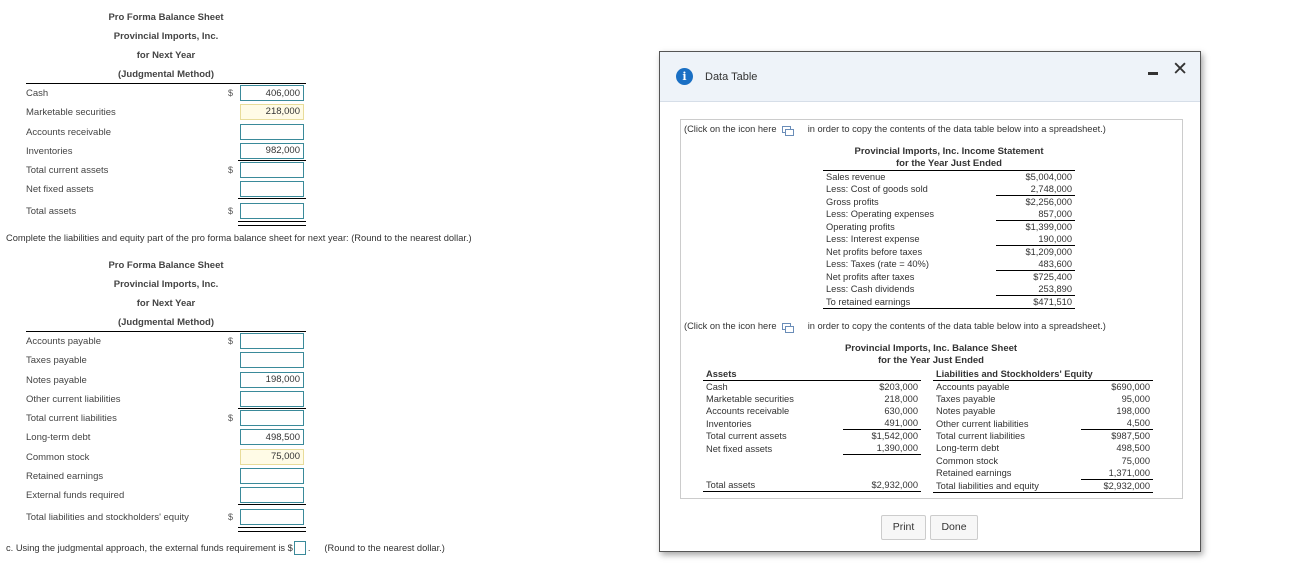 Image resolution: width=1292 pixels, height=573 pixels. I want to click on row-label: External funds required, so click(75, 496).